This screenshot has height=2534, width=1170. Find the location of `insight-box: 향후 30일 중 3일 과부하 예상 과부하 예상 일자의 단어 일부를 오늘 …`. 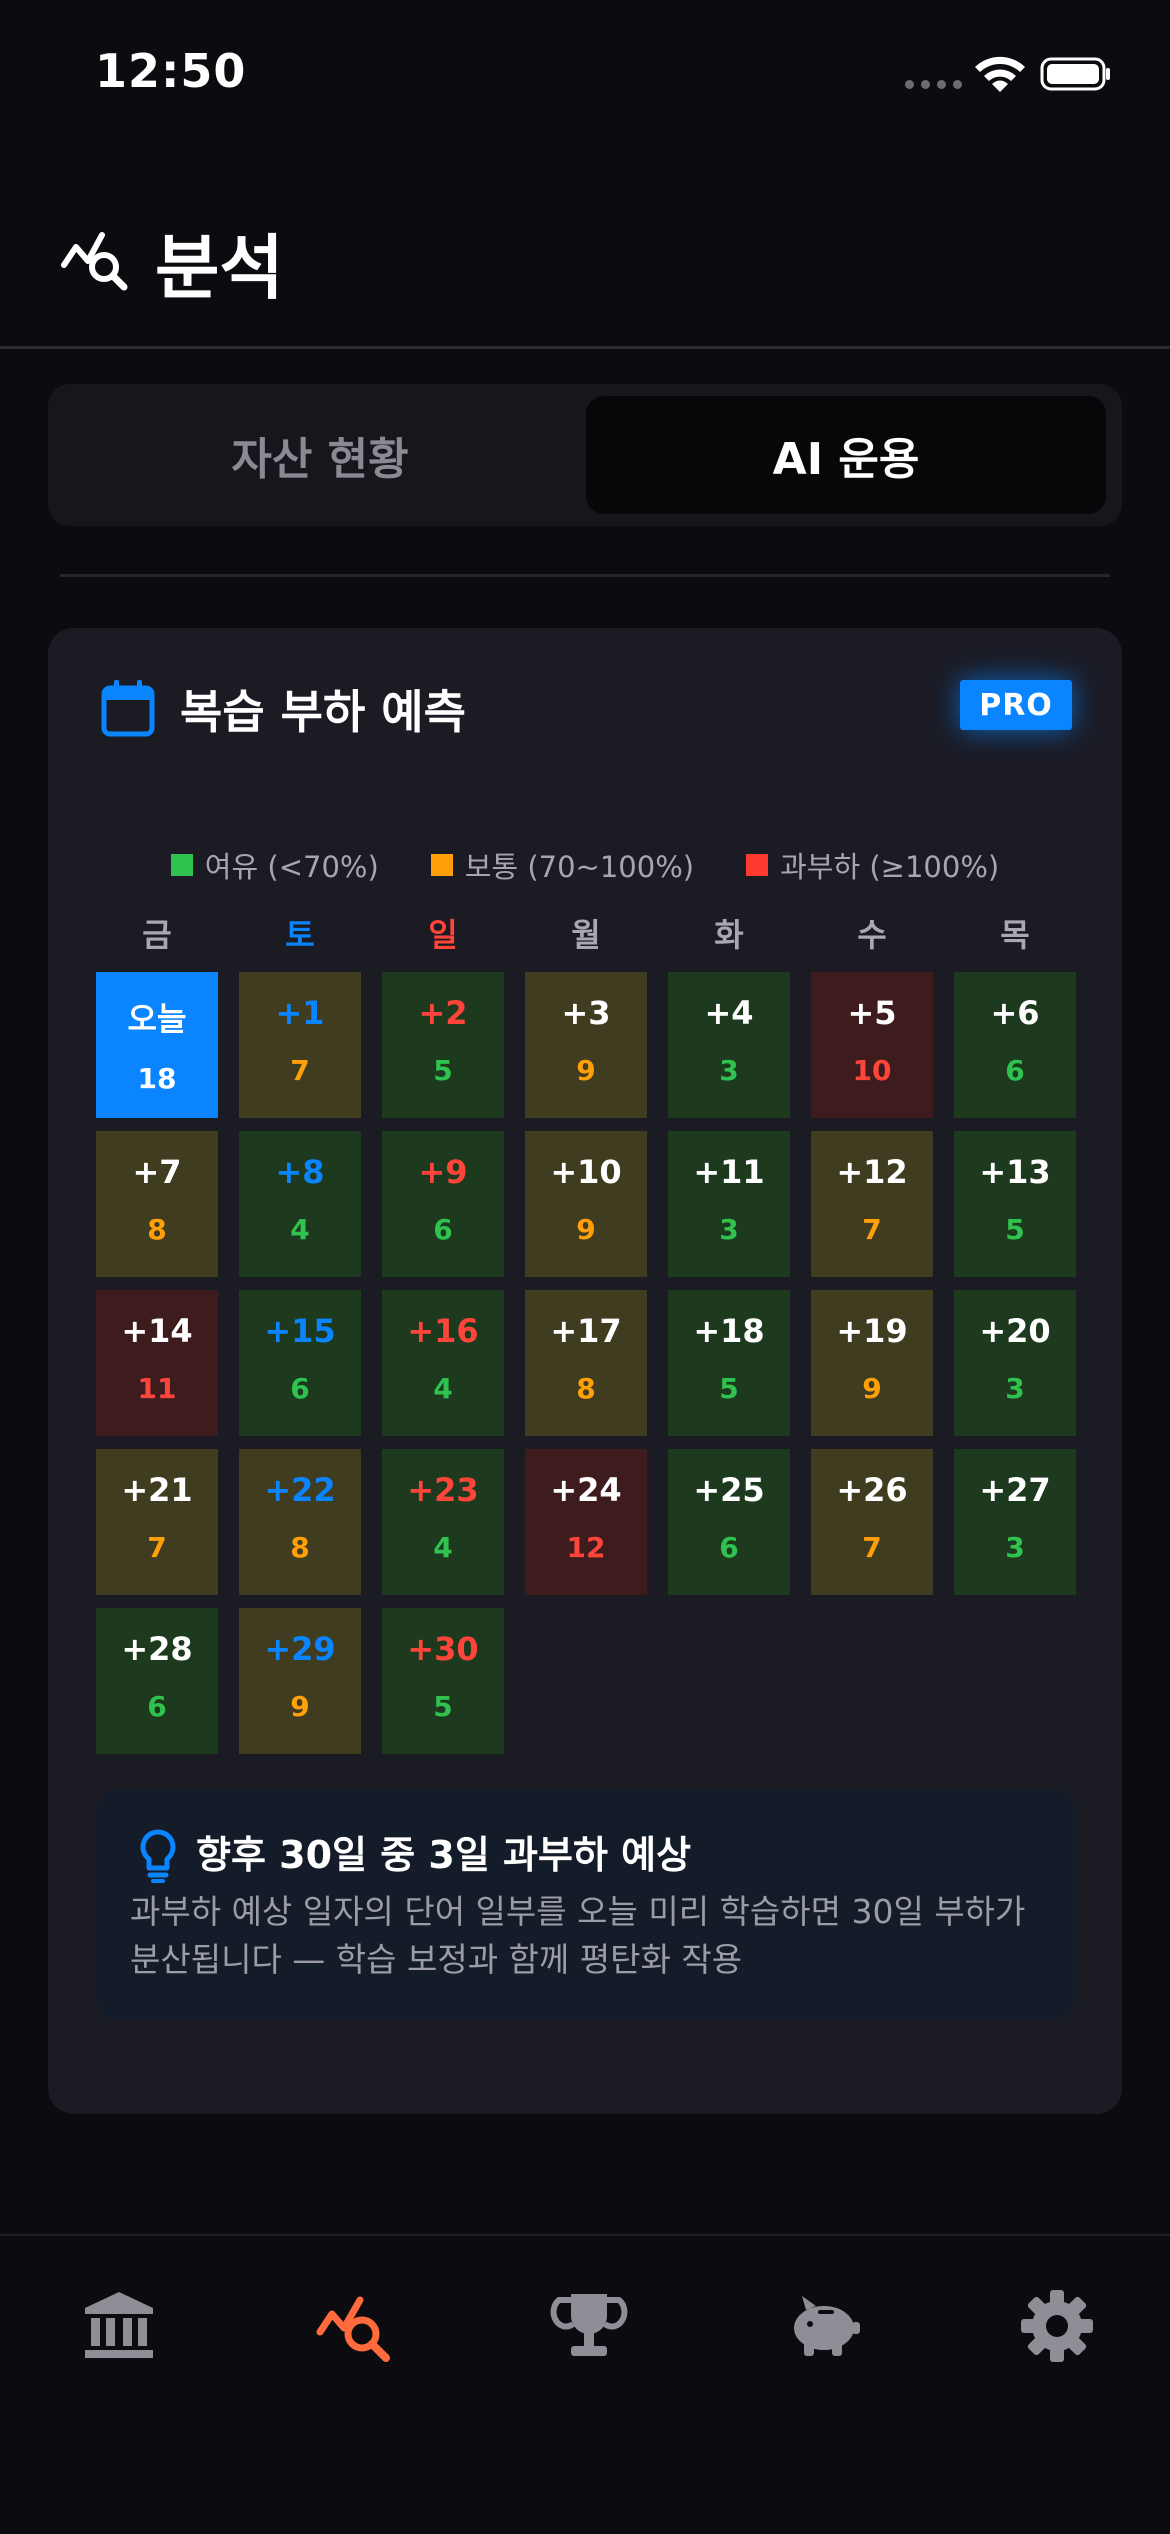

insight-box: 향후 30일 중 3일 과부하 예상 과부하 예상 일자의 단어 일부를 오늘 … is located at coordinates (586, 1905).